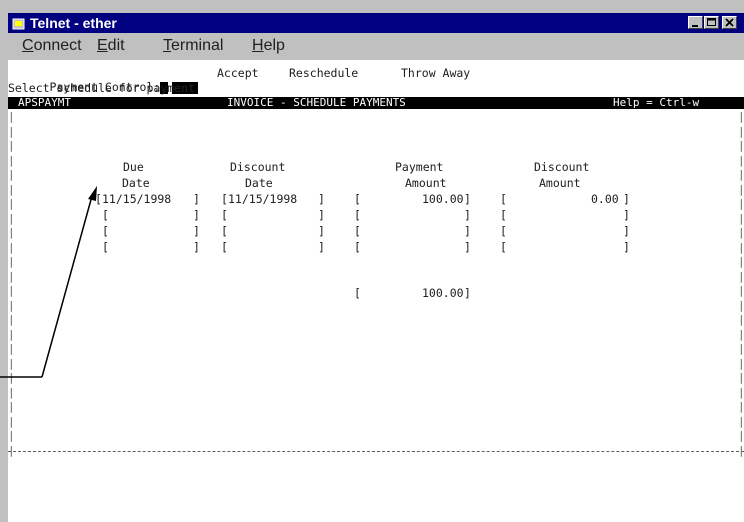  What do you see at coordinates (376, 46) in the screenshot?
I see `menu-bar: Connect Edit Terminal Help` at bounding box center [376, 46].